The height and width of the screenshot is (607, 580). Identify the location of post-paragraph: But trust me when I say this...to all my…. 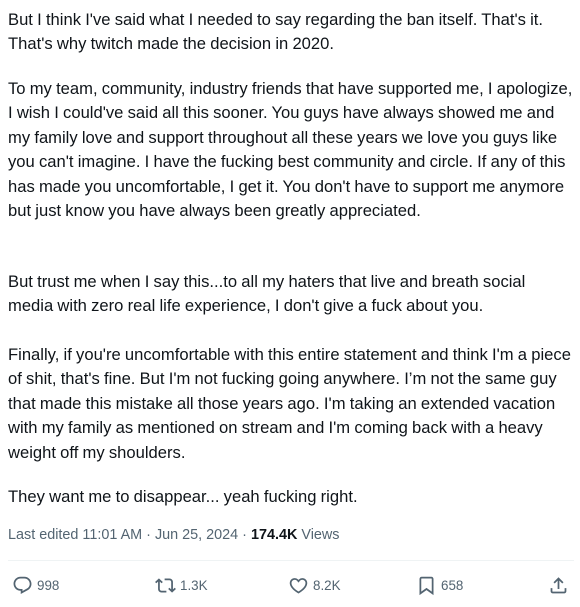
(267, 294).